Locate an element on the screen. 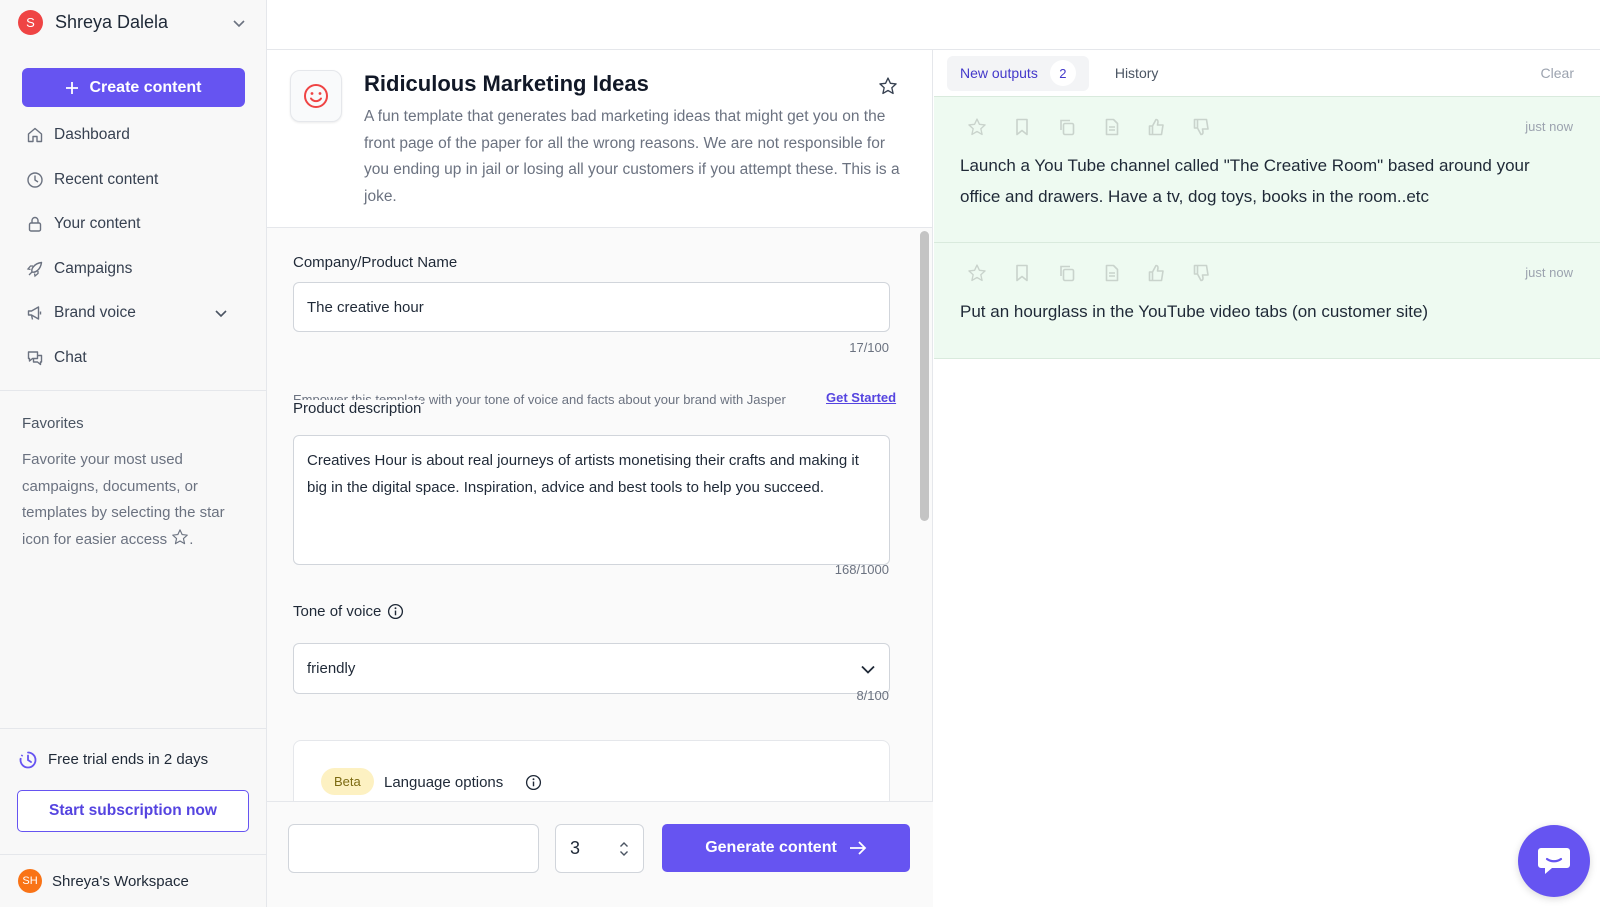 The width and height of the screenshot is (1600, 907). sidebar-item-label: Chat is located at coordinates (70, 357).